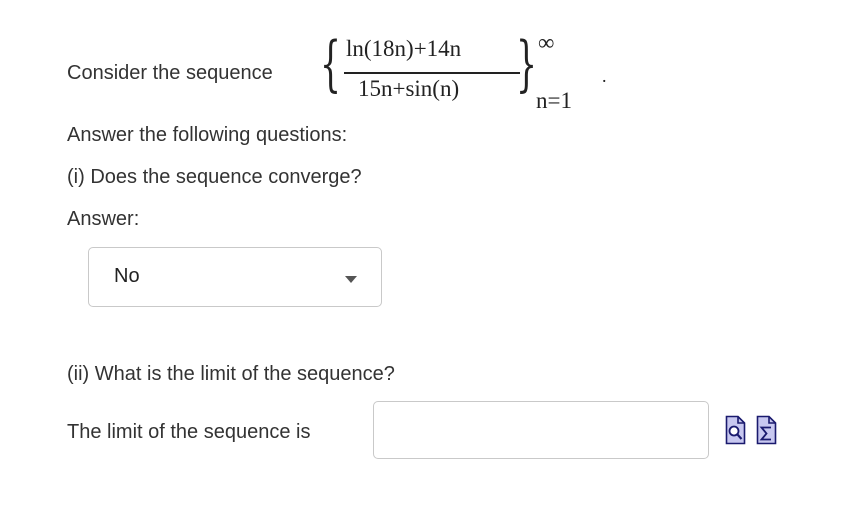  I want to click on part2-prompt: (ii) What is the limit of the sequence?, so click(231, 374).